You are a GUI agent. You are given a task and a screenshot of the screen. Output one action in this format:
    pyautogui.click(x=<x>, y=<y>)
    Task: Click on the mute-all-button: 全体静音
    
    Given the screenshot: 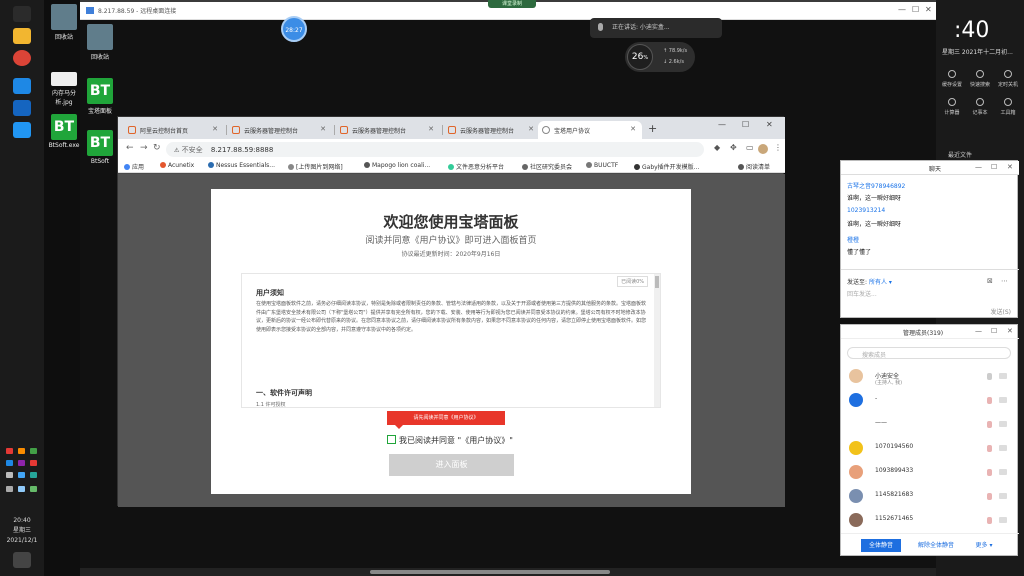 What is the action you would take?
    pyautogui.click(x=881, y=545)
    